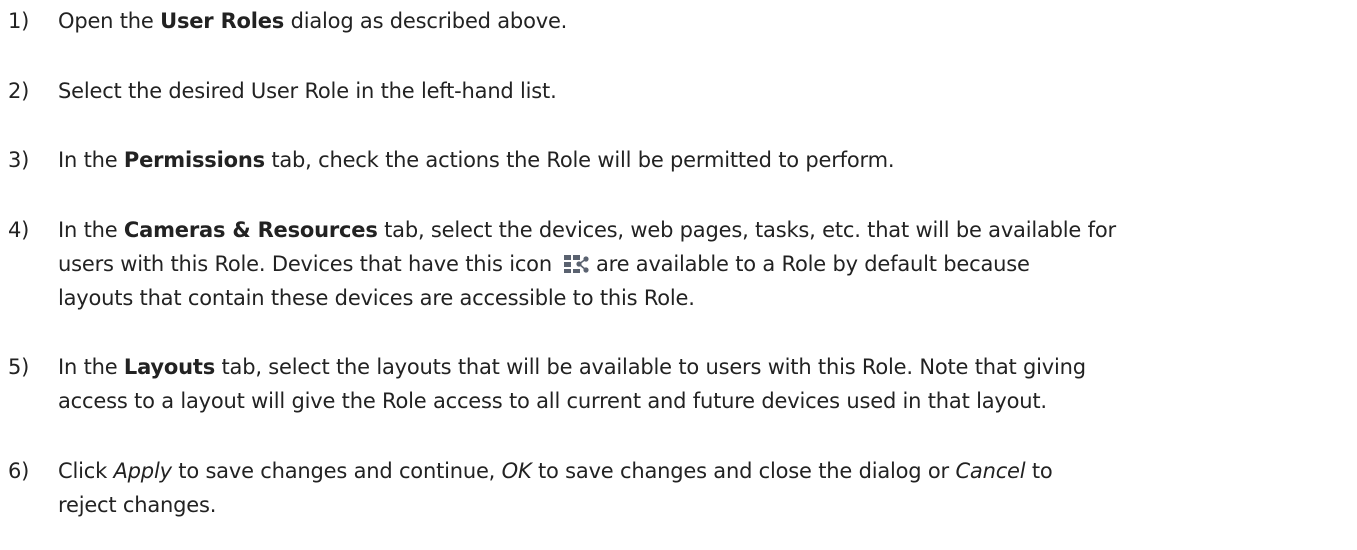  Describe the element at coordinates (19, 230) in the screenshot. I see `step-number: 4)` at that location.